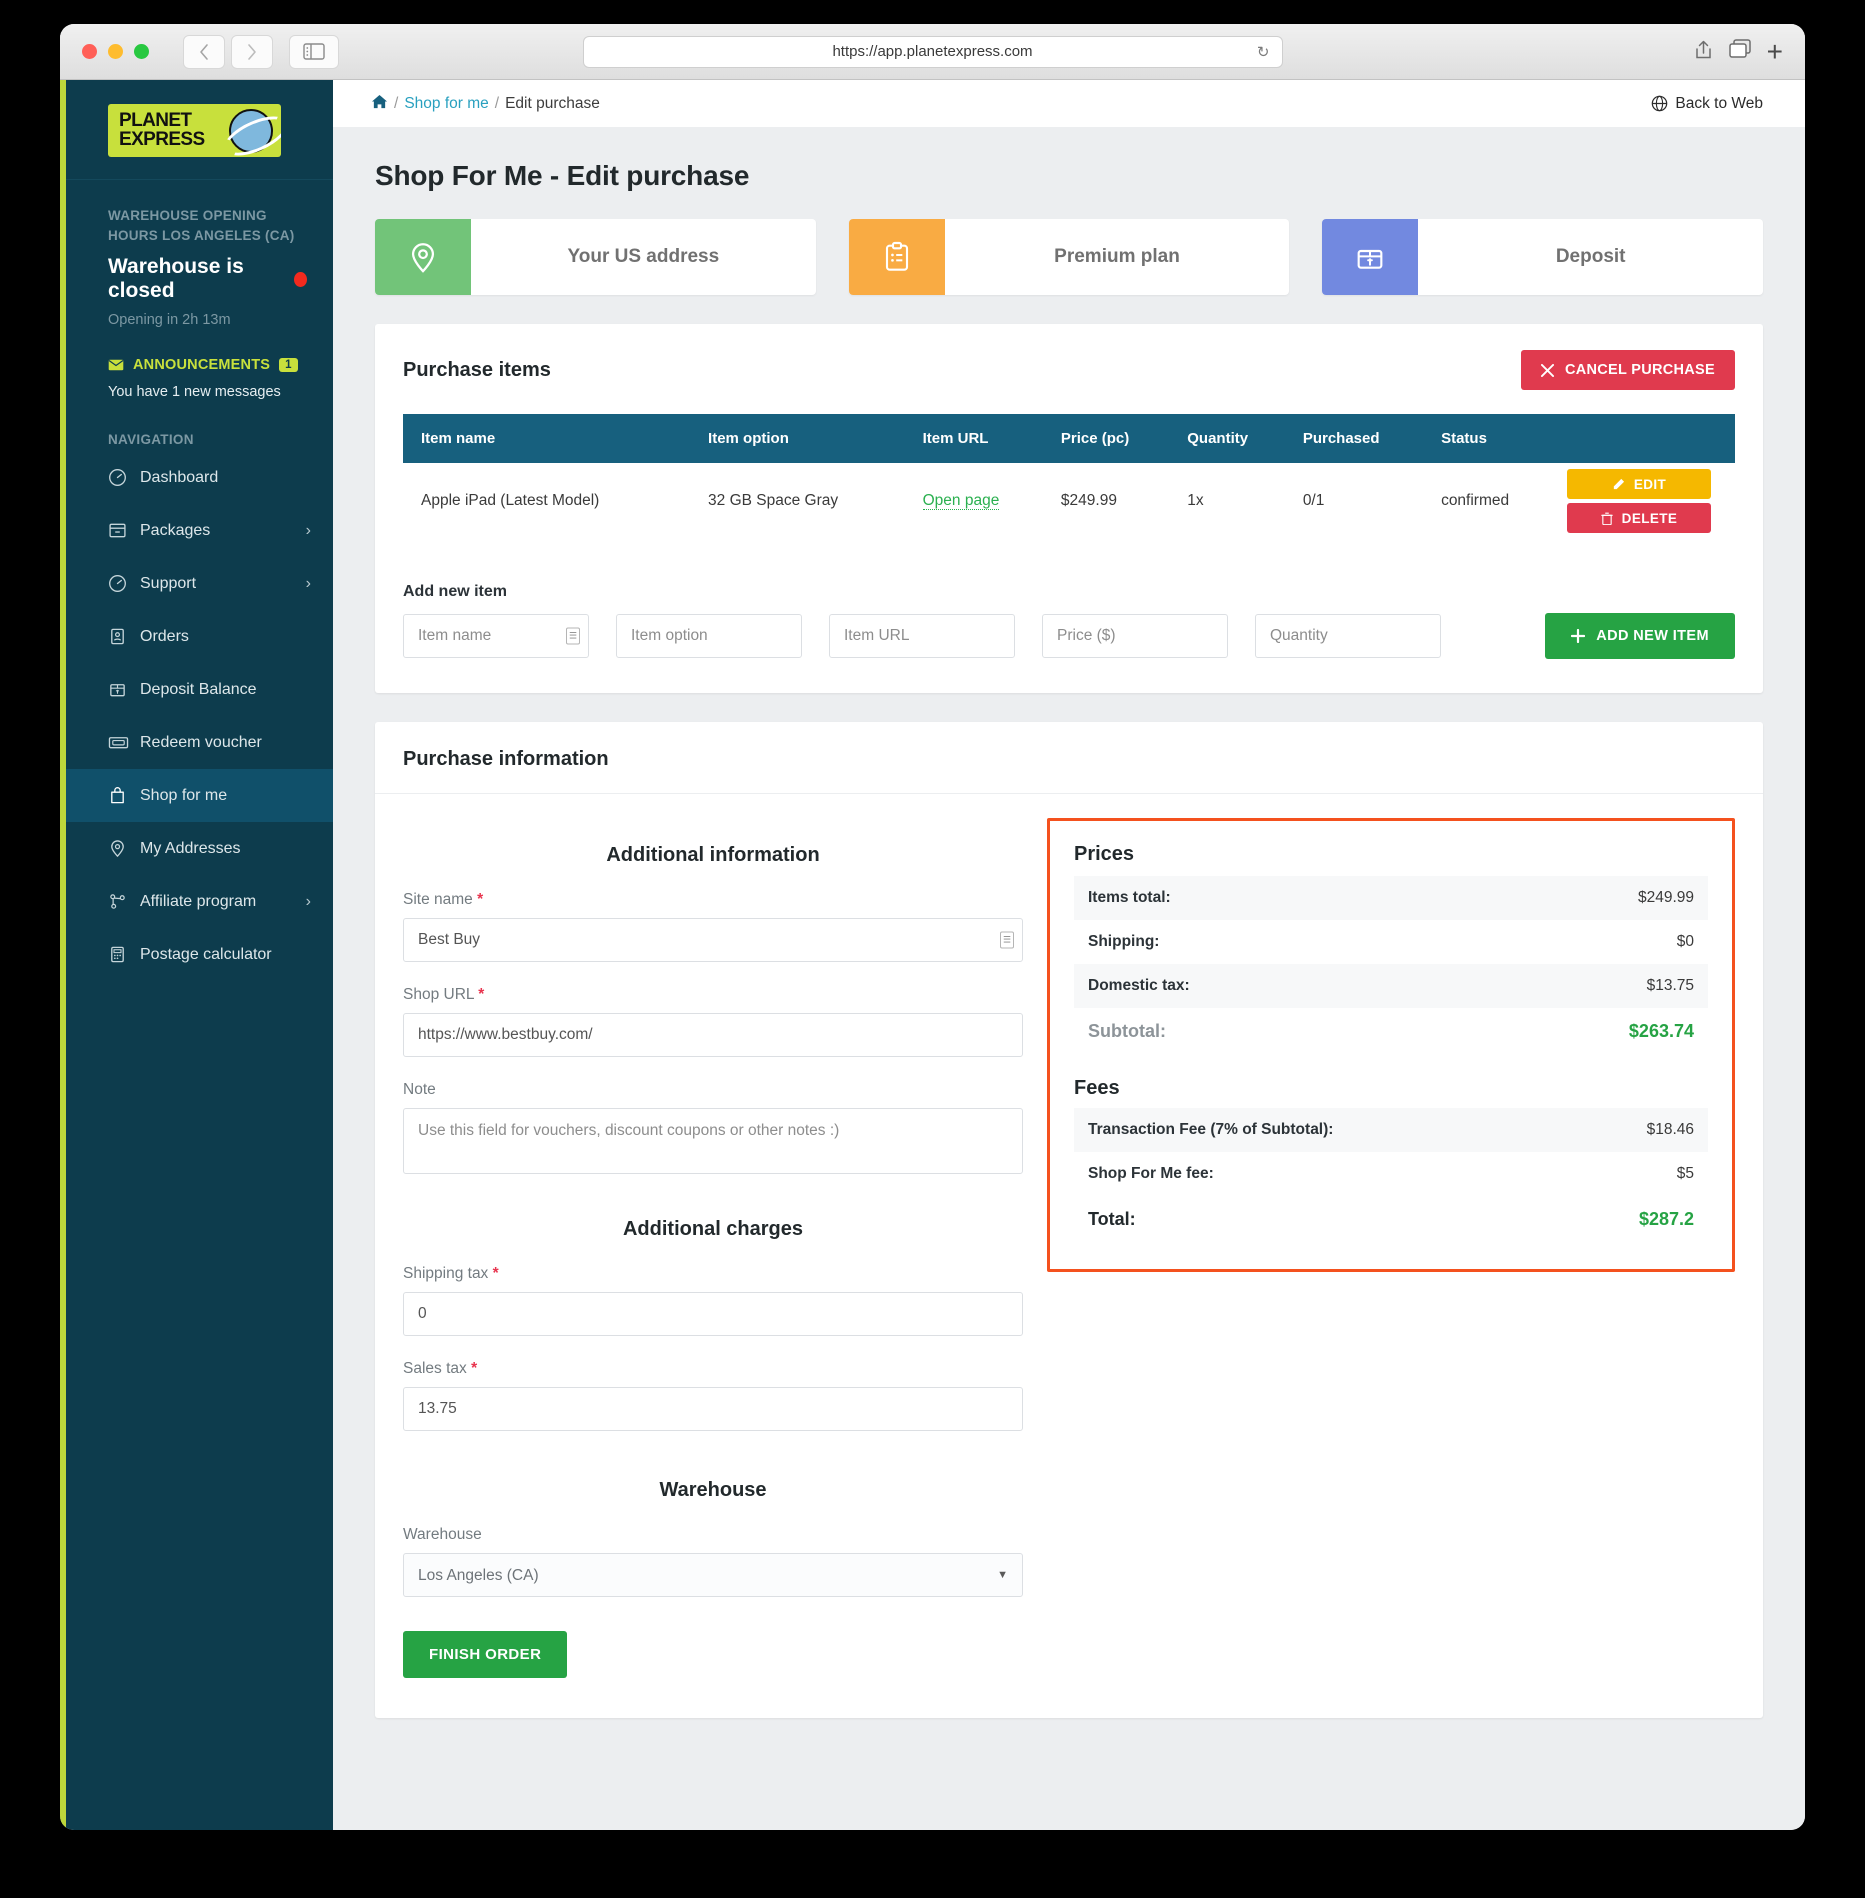 The height and width of the screenshot is (1898, 1865). What do you see at coordinates (1703, 52) in the screenshot?
I see `share-icon` at bounding box center [1703, 52].